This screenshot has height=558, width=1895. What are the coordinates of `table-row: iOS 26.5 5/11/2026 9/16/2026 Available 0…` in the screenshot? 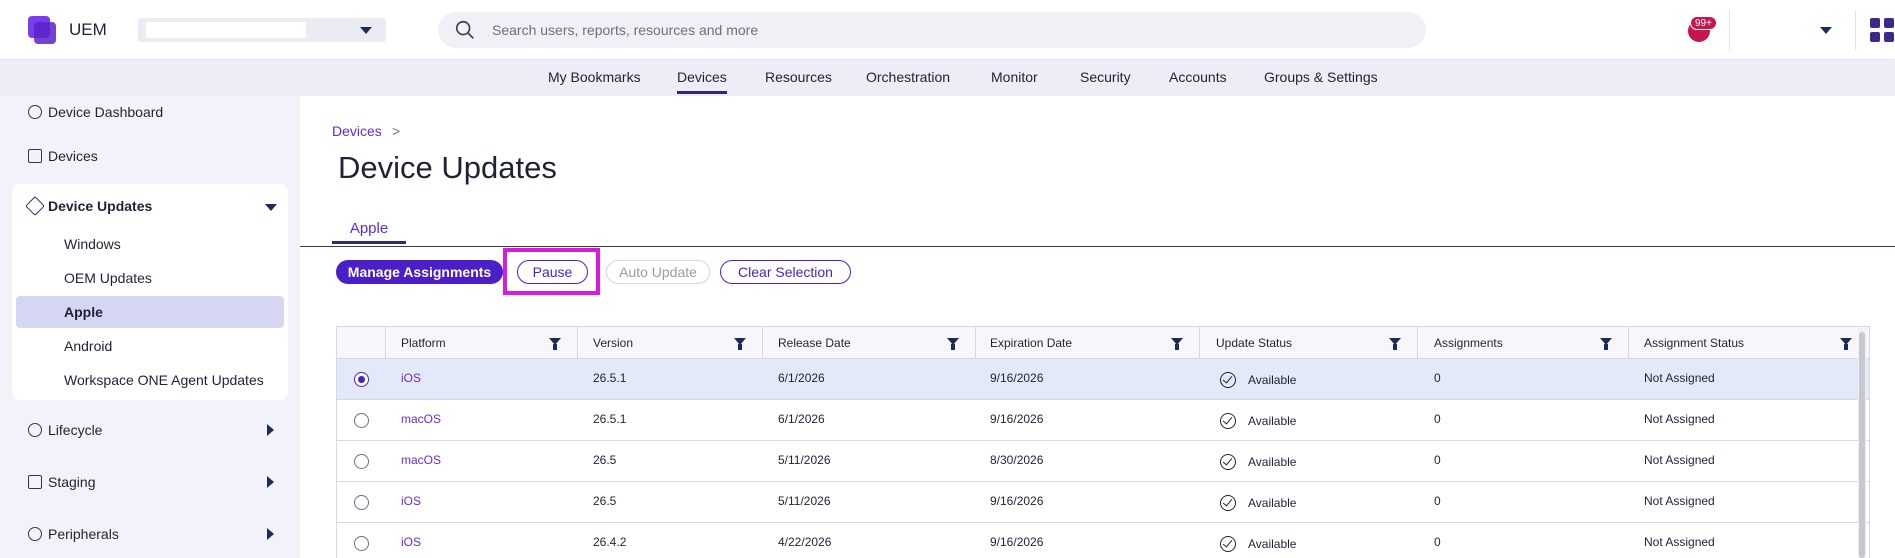 It's located at (1103, 502).